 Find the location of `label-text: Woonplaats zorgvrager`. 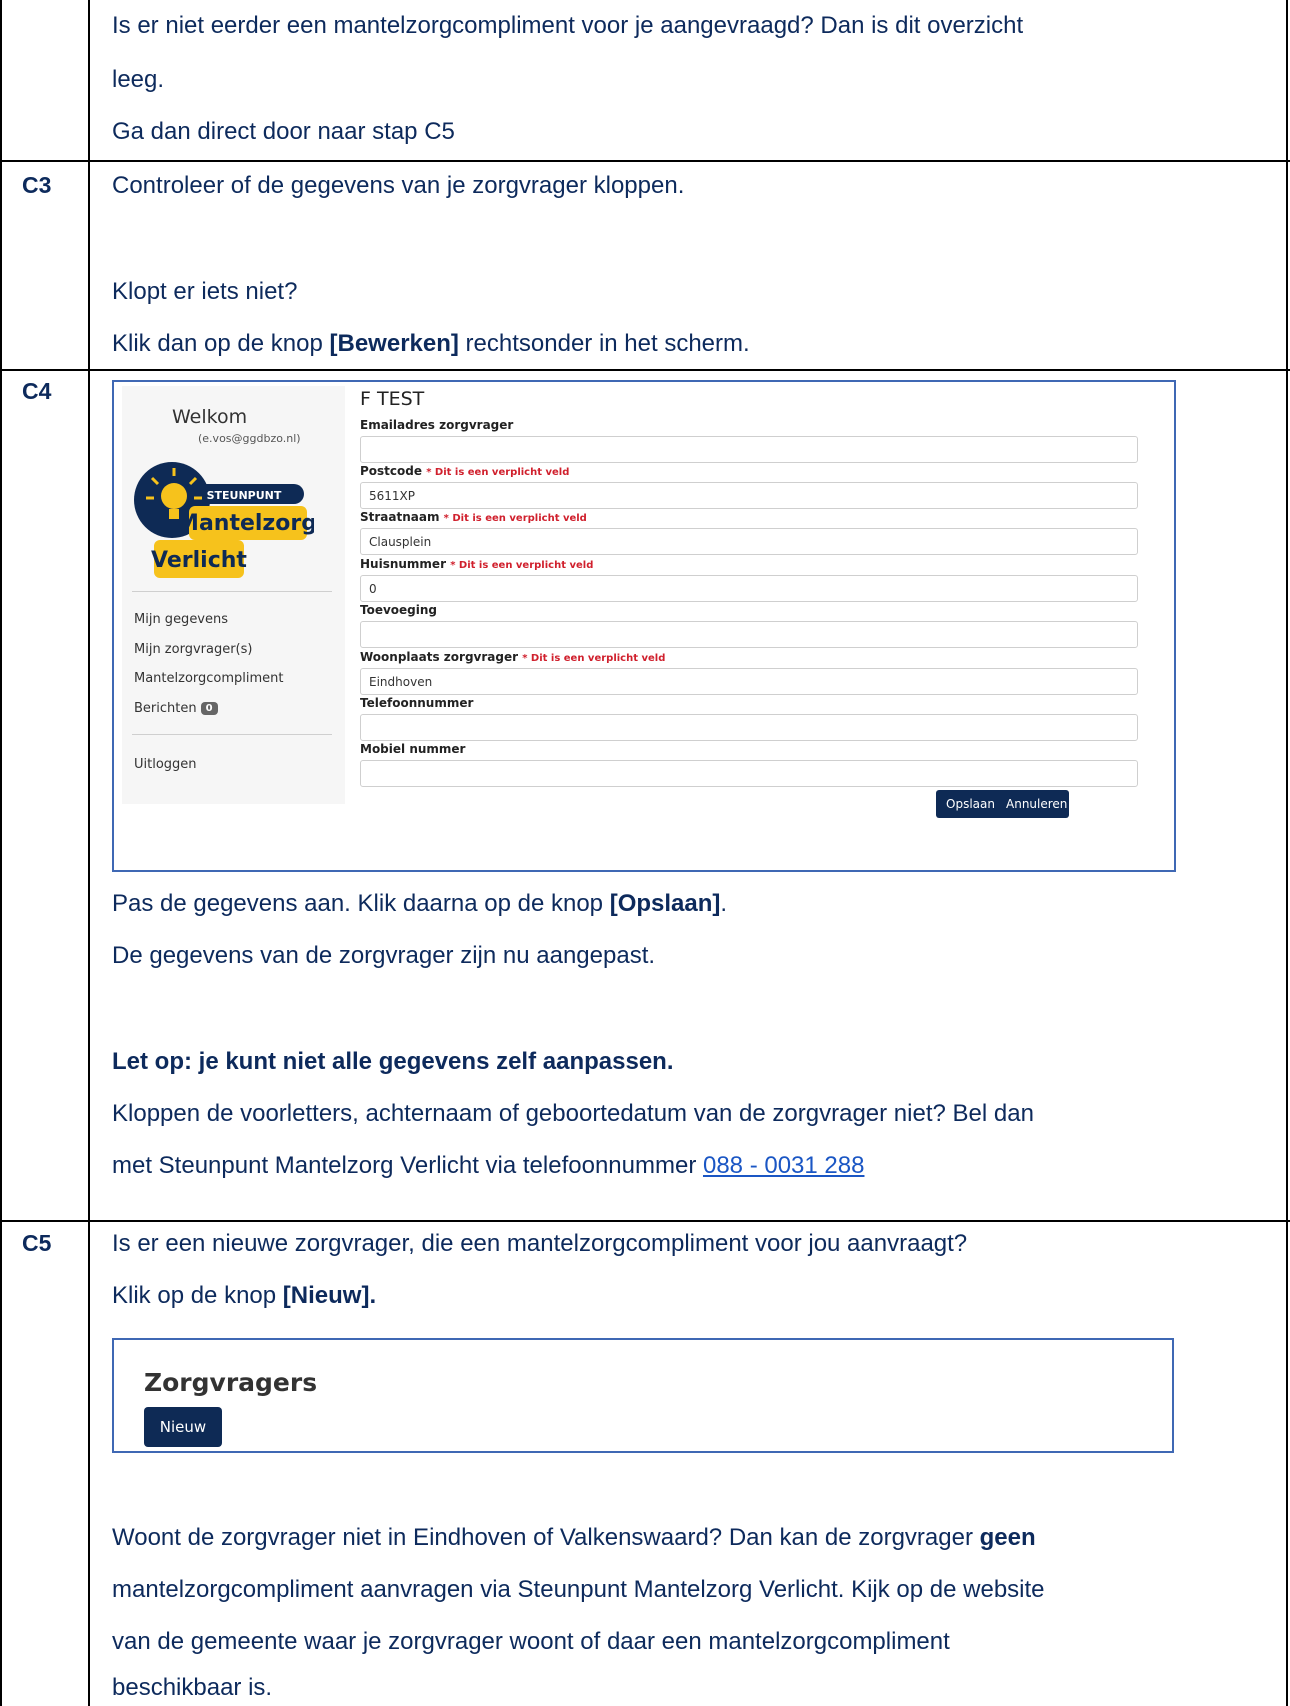

label-text: Woonplaats zorgvrager is located at coordinates (439, 657).